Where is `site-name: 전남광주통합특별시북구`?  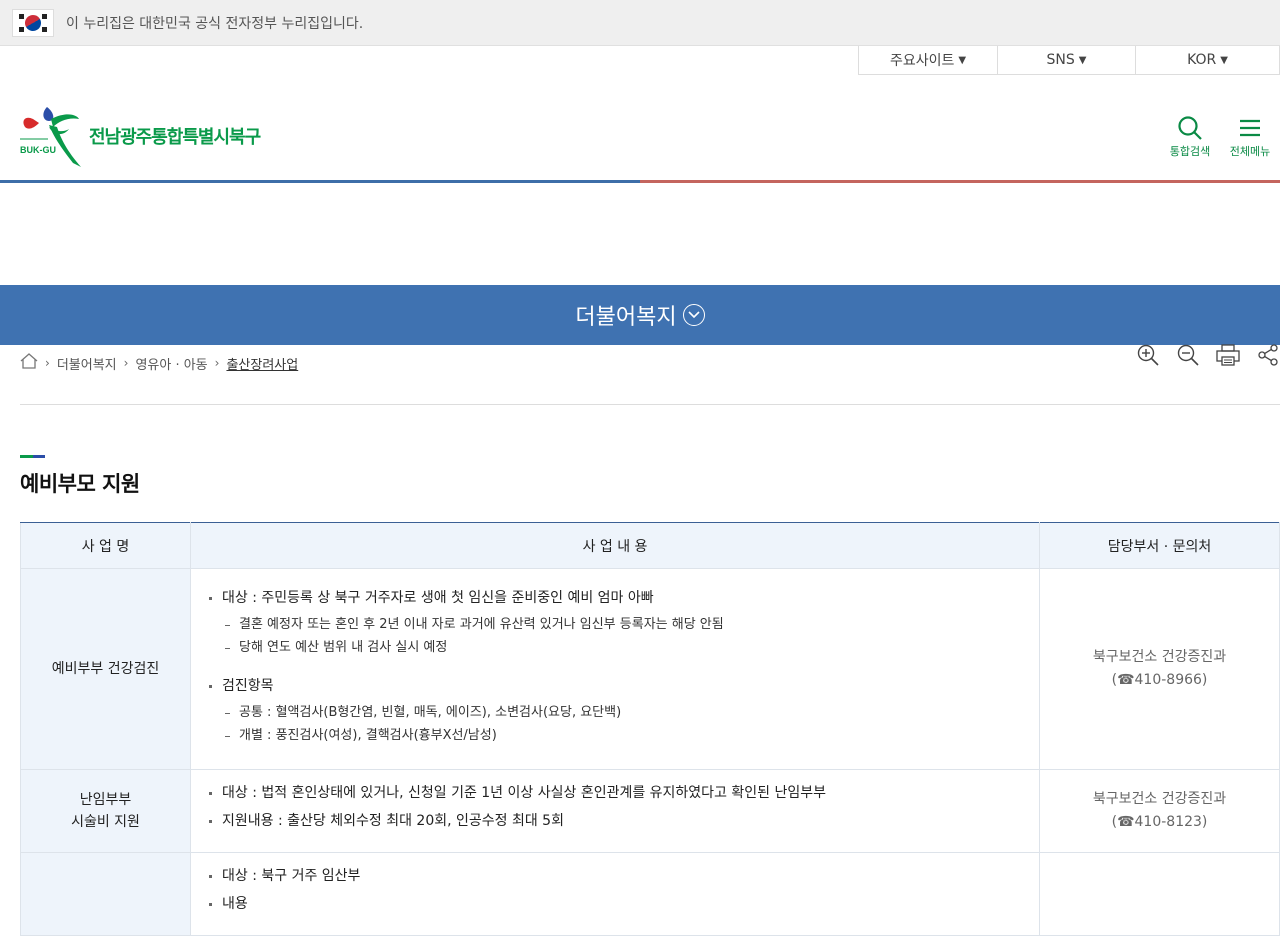 site-name: 전남광주통합특별시북구 is located at coordinates (175, 137).